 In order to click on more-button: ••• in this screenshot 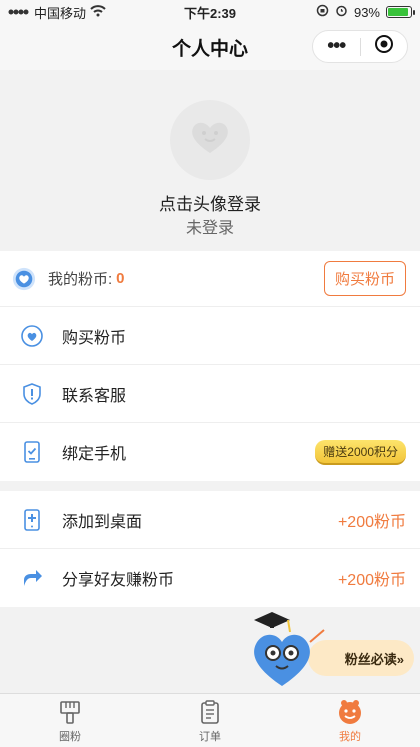, I will do `click(336, 46)`.